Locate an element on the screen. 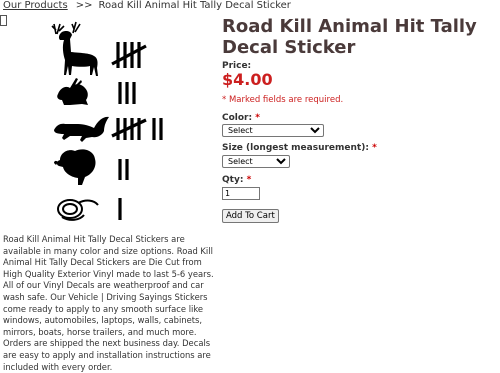 The height and width of the screenshot is (373, 500). breadcrumb-current: Road Kill Animal Hit Tally Decal Sticker is located at coordinates (194, 5).